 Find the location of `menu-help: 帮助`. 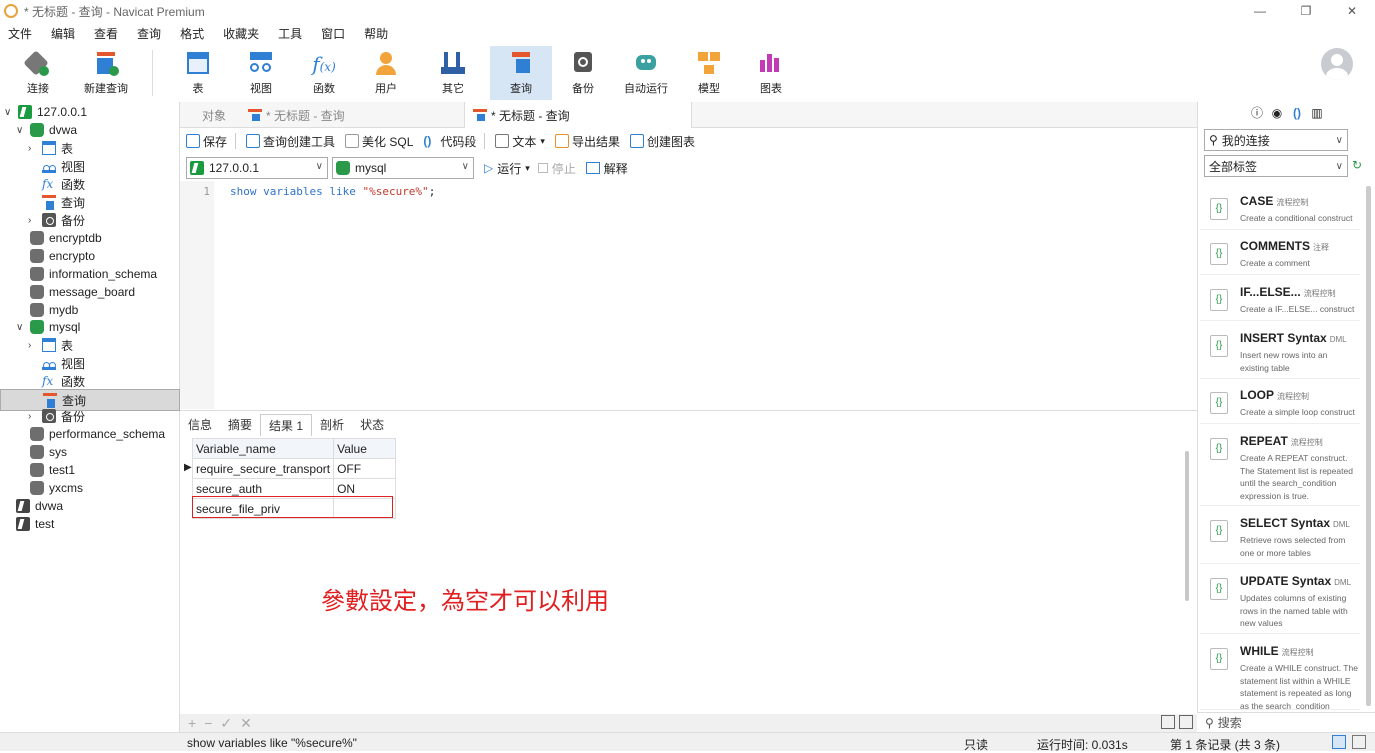

menu-help: 帮助 is located at coordinates (376, 33).